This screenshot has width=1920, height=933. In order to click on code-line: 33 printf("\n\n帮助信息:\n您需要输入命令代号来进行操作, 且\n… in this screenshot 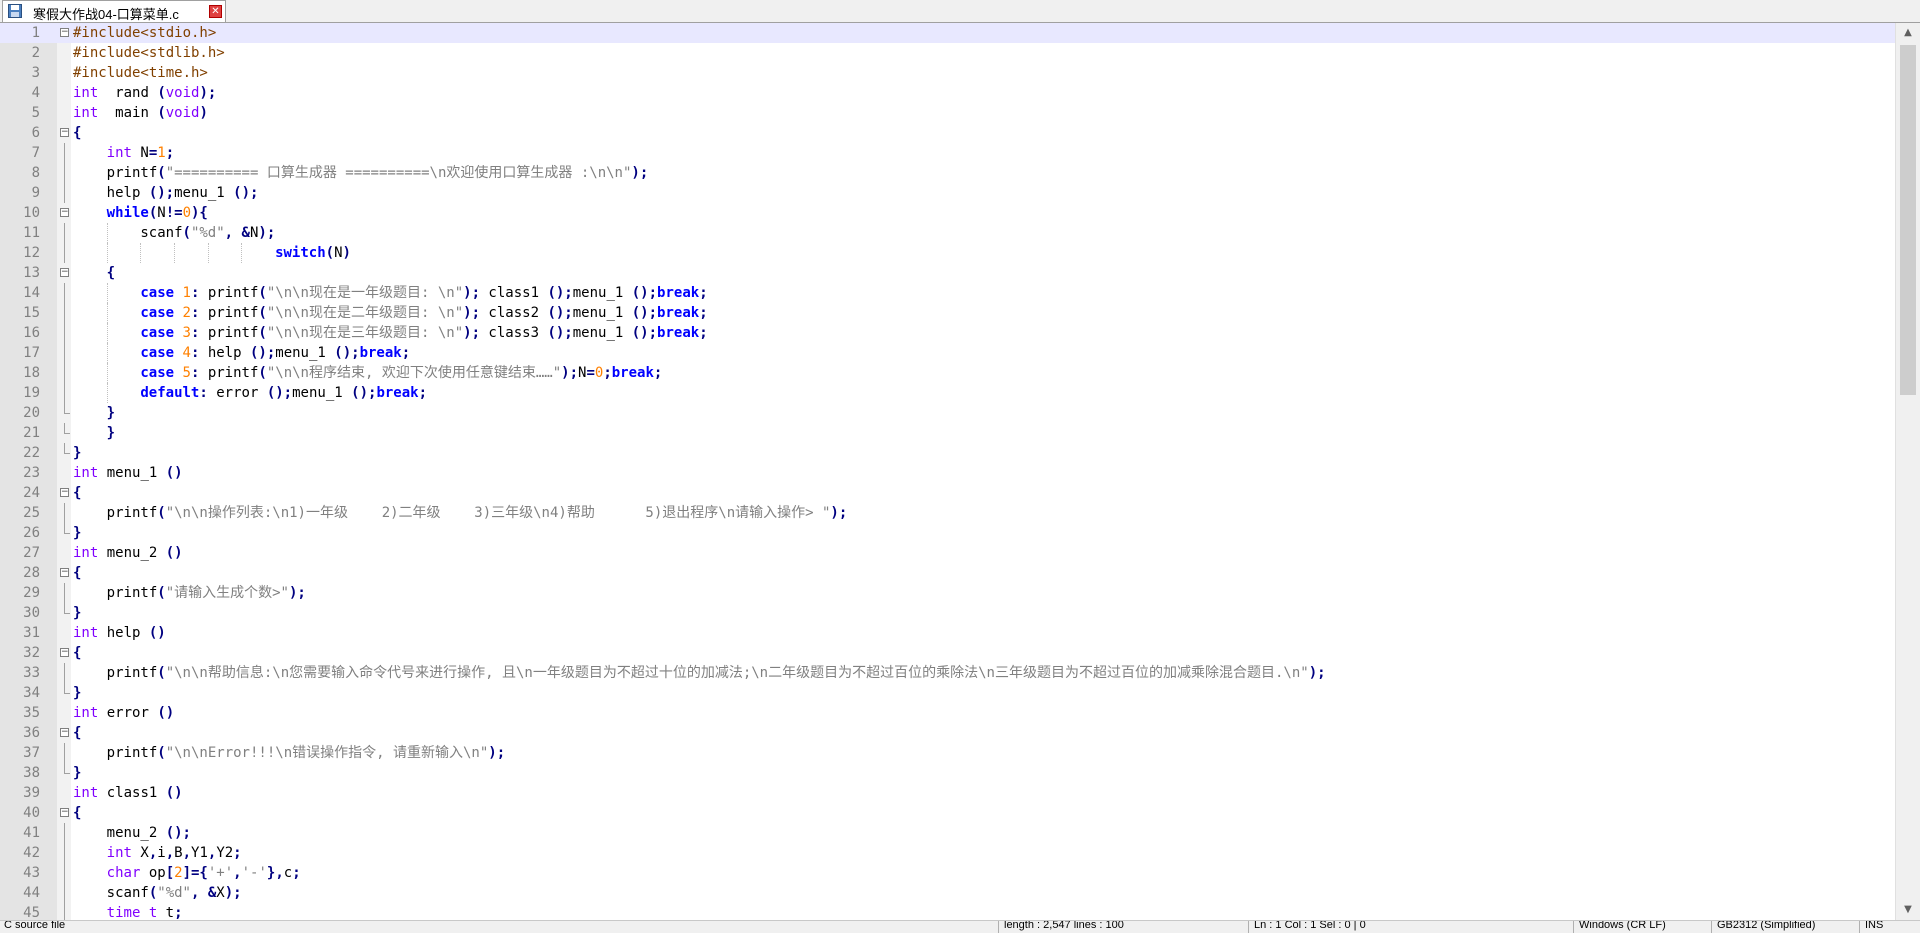, I will do `click(947, 673)`.